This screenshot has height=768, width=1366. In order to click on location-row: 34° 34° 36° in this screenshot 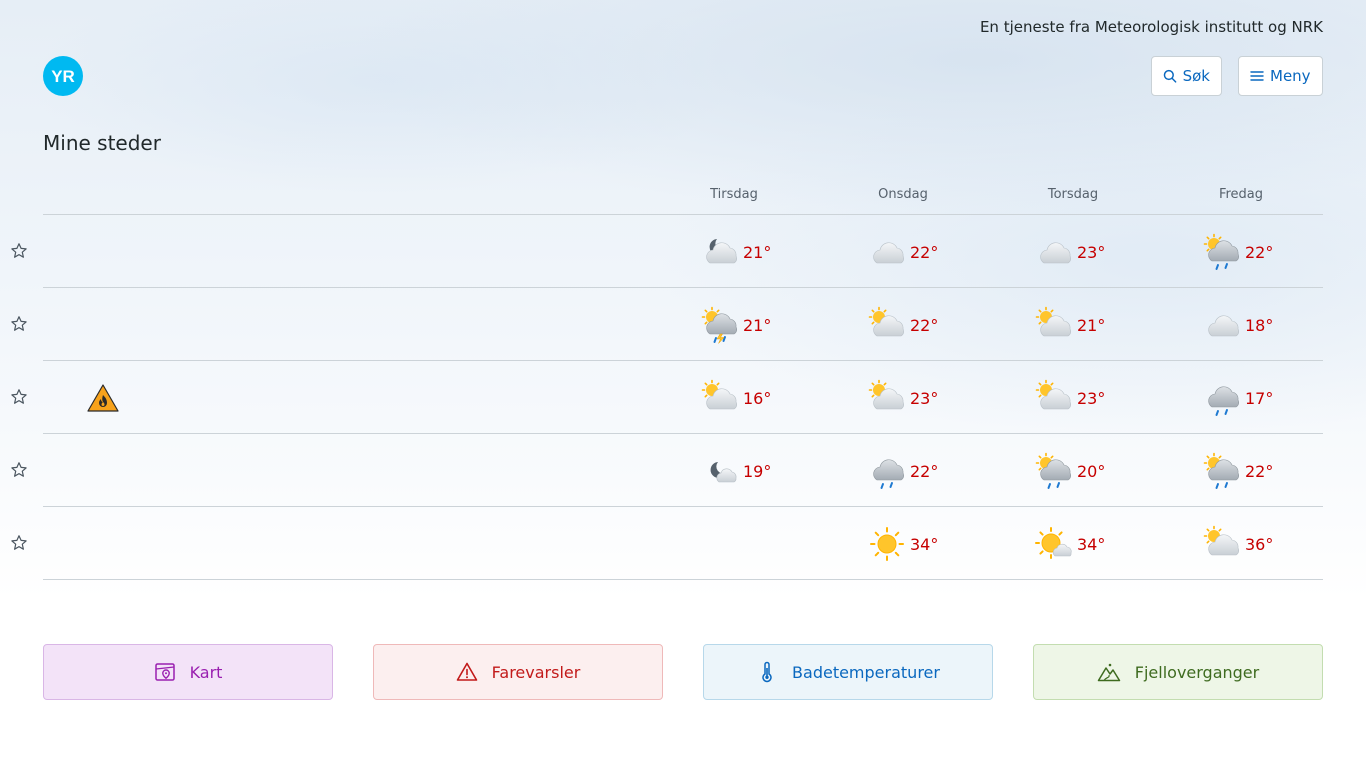, I will do `click(667, 543)`.